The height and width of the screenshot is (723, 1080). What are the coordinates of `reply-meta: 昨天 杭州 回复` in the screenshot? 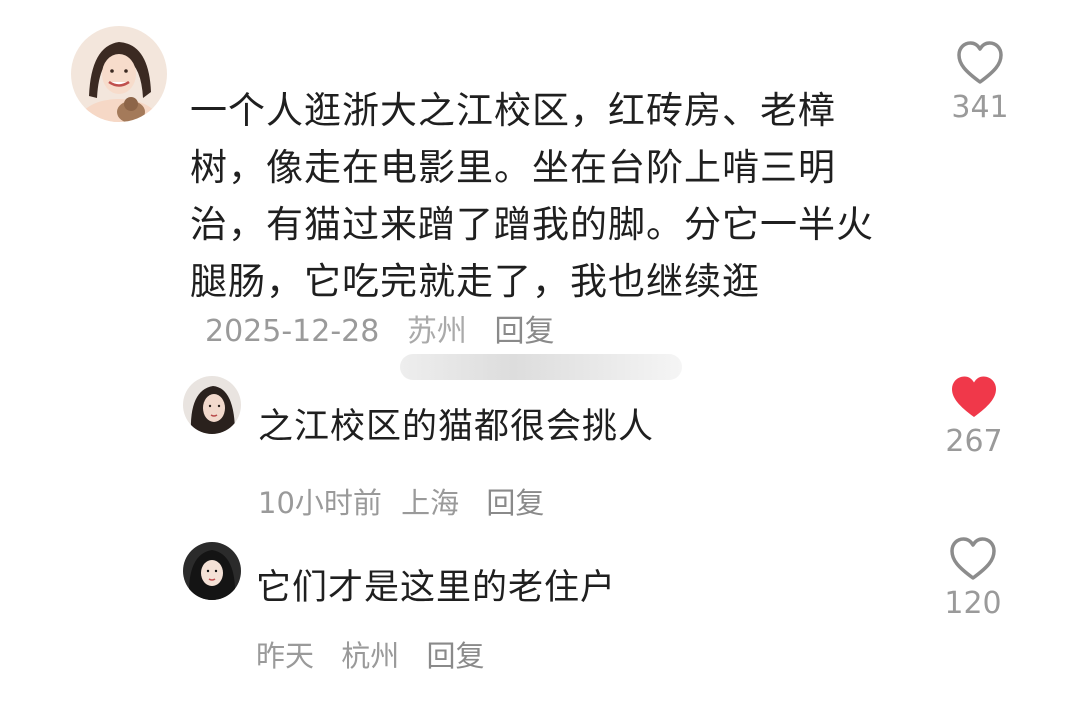 It's located at (379, 654).